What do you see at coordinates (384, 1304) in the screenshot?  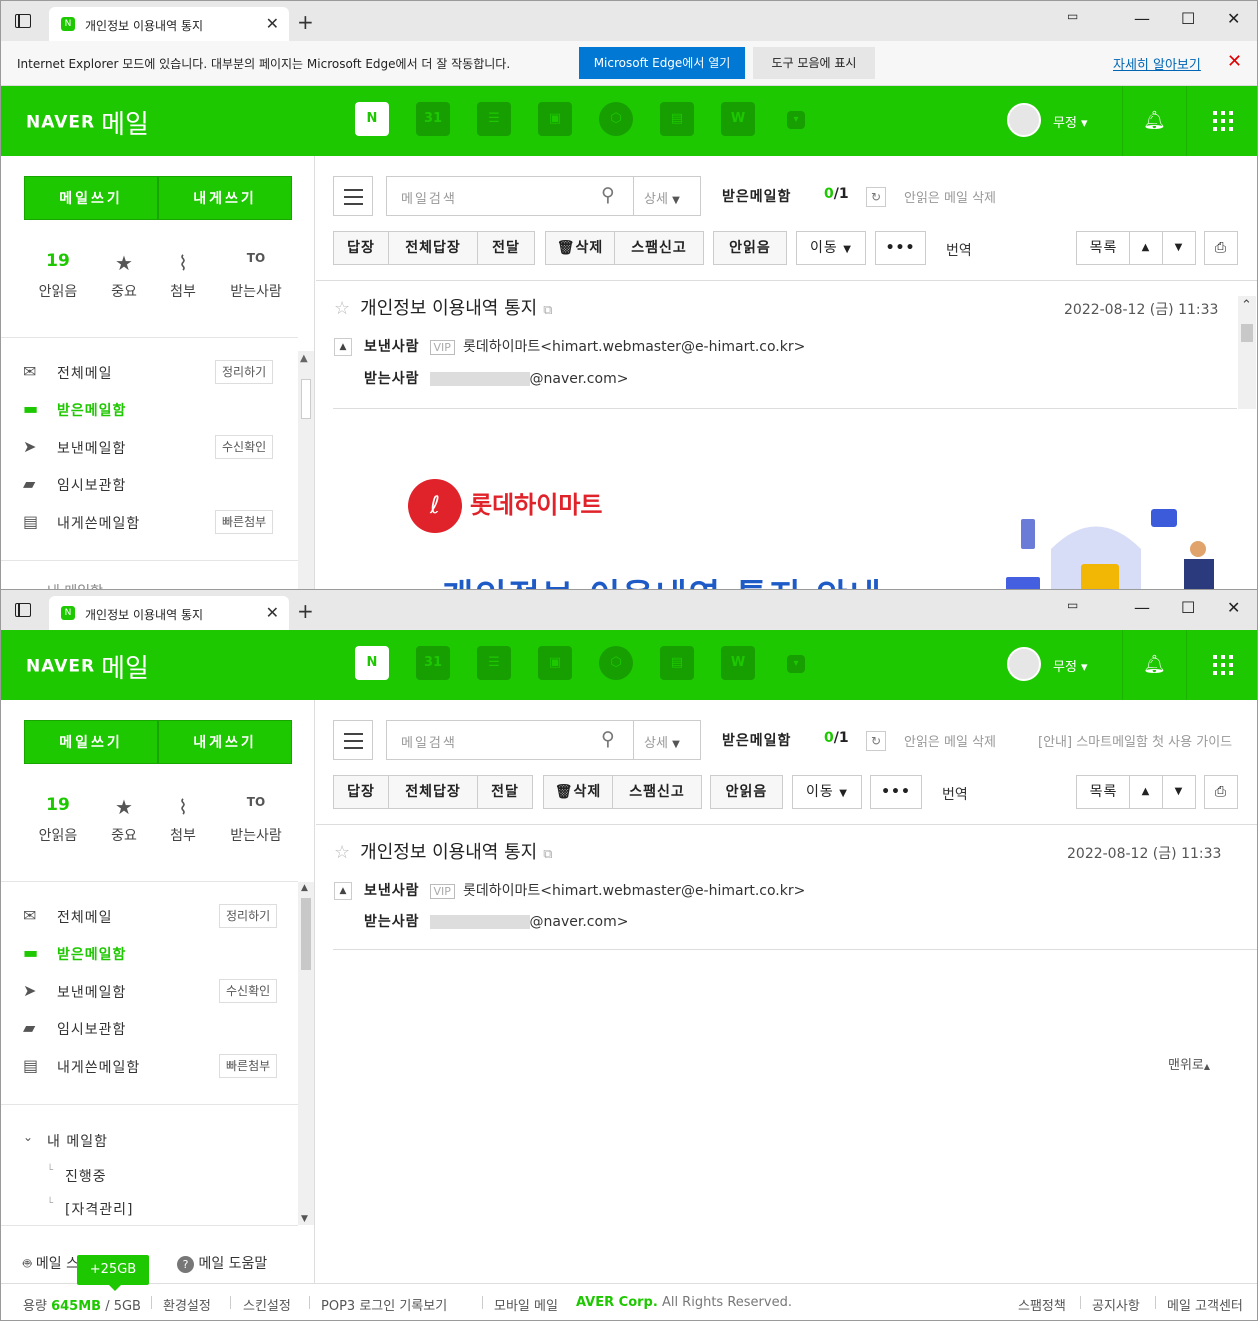 I see `pop3-log-link: POP3 로그인 기록보기` at bounding box center [384, 1304].